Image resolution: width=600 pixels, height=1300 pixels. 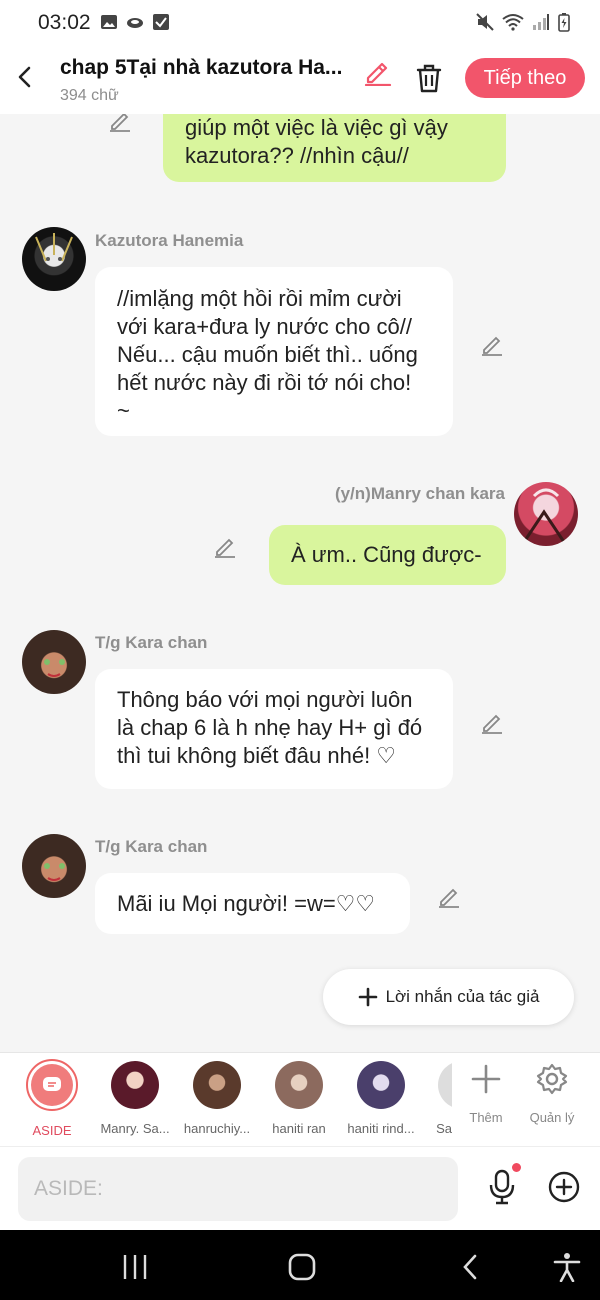 I want to click on message-bubble-me: À ưm.. Cũng được-, so click(x=387, y=555).